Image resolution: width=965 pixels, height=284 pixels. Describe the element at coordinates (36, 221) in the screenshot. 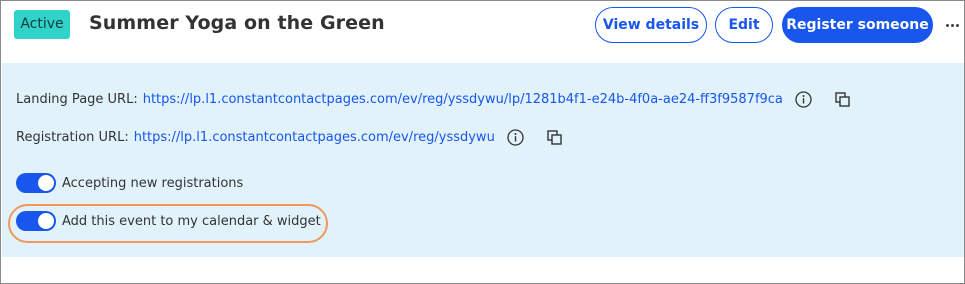

I see `calendar-widget-toggle` at that location.